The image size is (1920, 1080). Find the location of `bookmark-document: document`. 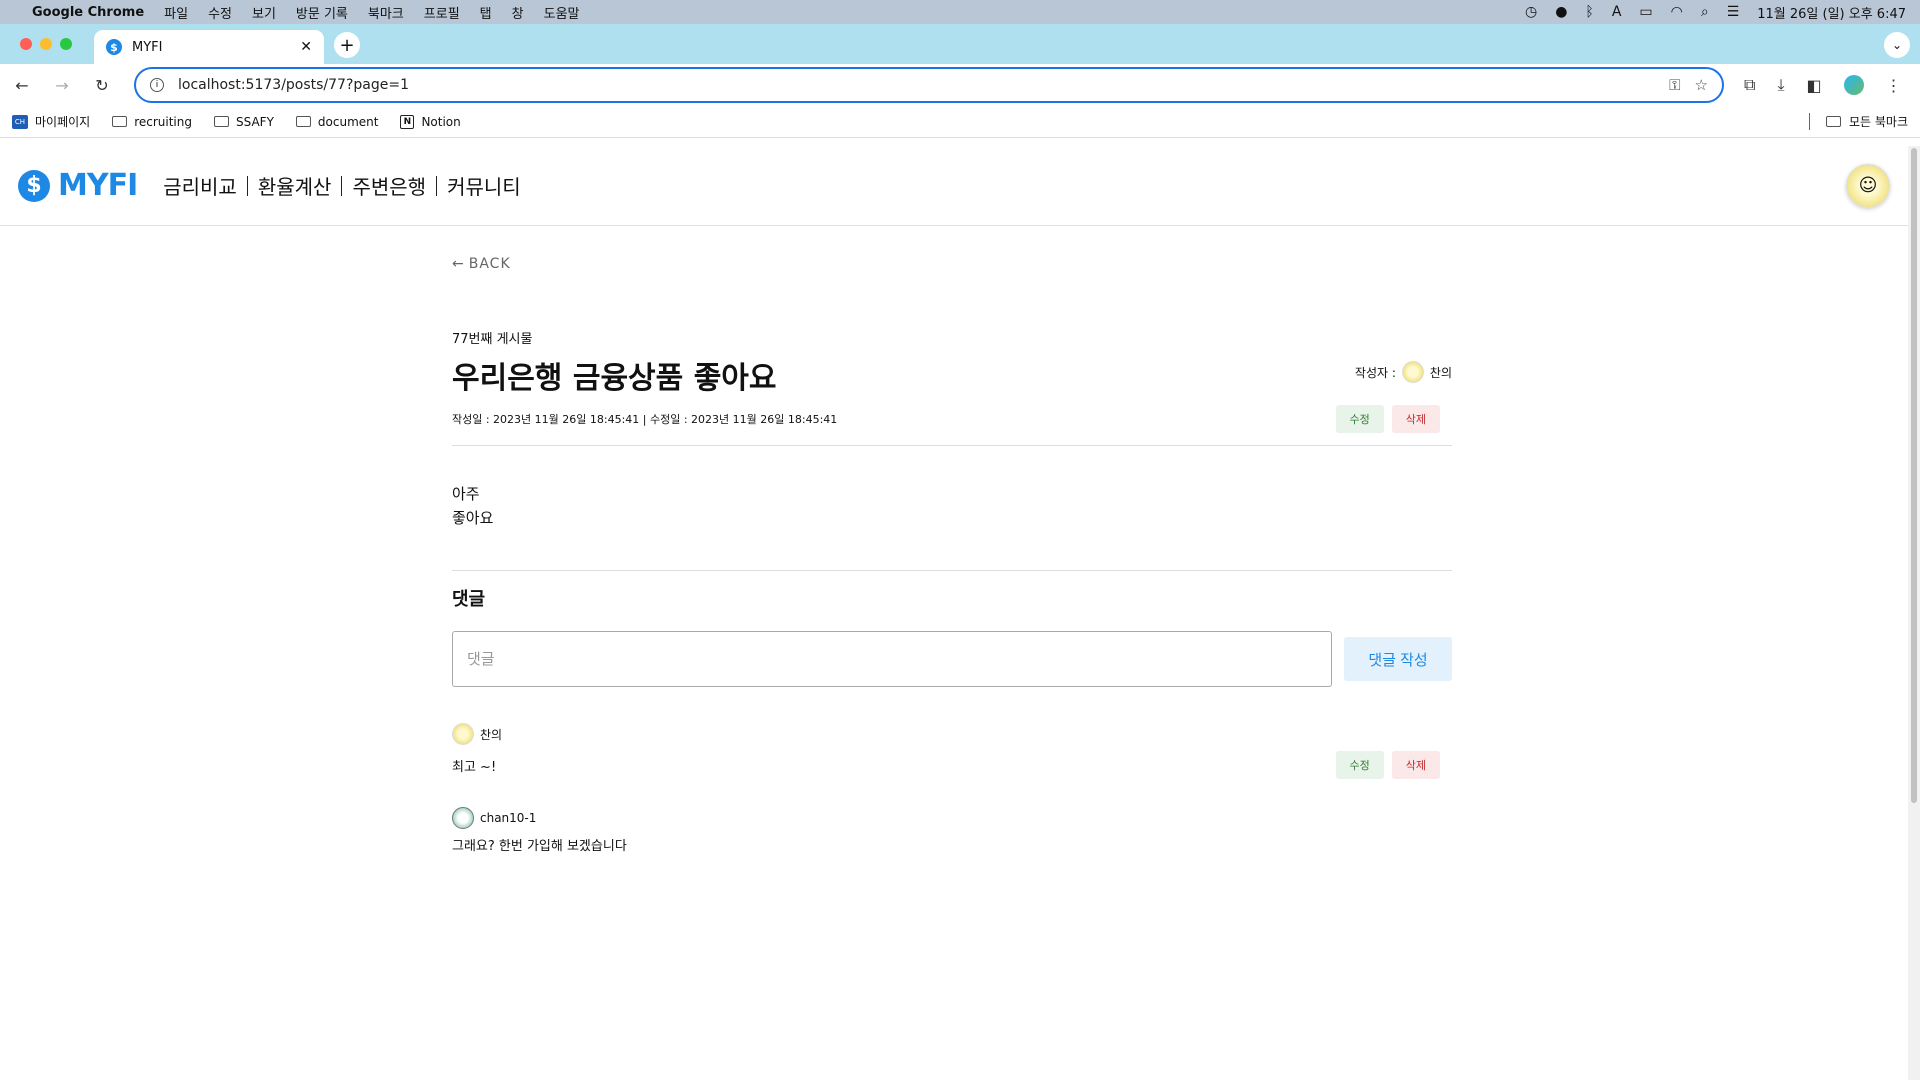

bookmark-document: document is located at coordinates (337, 121).